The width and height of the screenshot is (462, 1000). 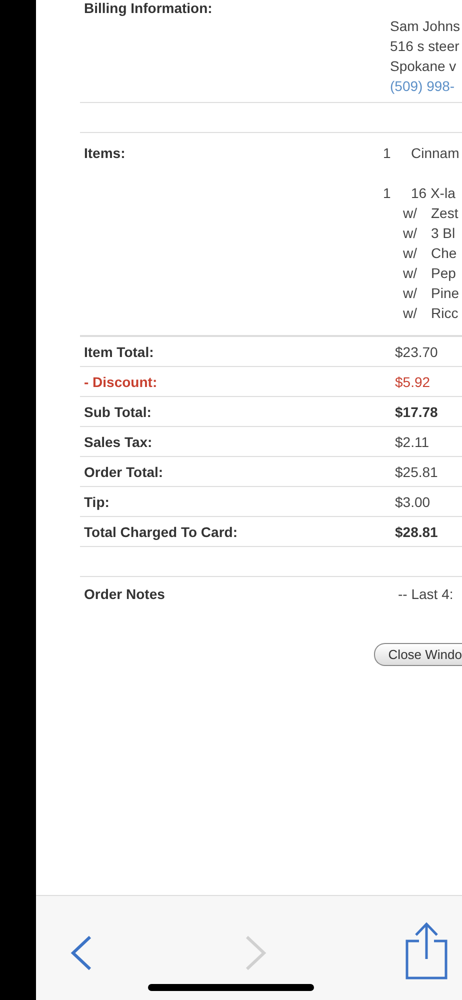 What do you see at coordinates (413, 502) in the screenshot?
I see `row-value: $3.00` at bounding box center [413, 502].